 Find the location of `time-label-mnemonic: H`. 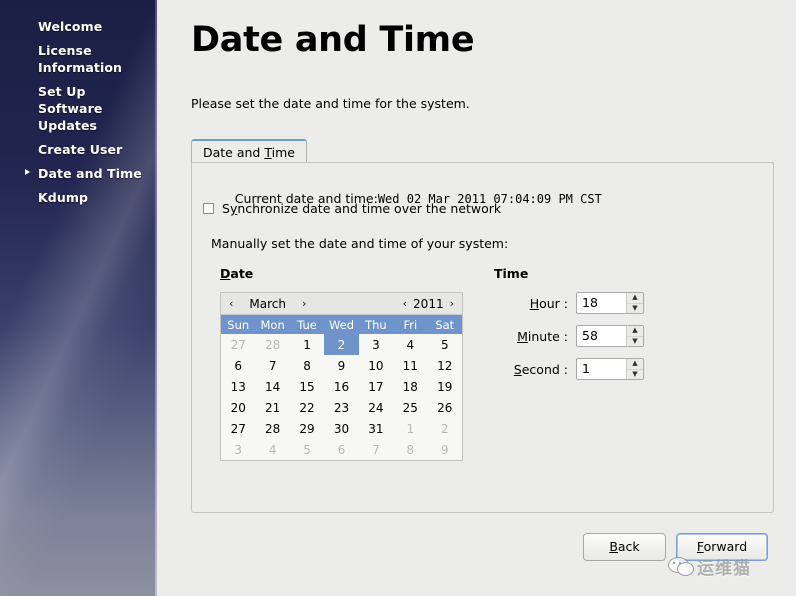

time-label-mnemonic: H is located at coordinates (534, 303).